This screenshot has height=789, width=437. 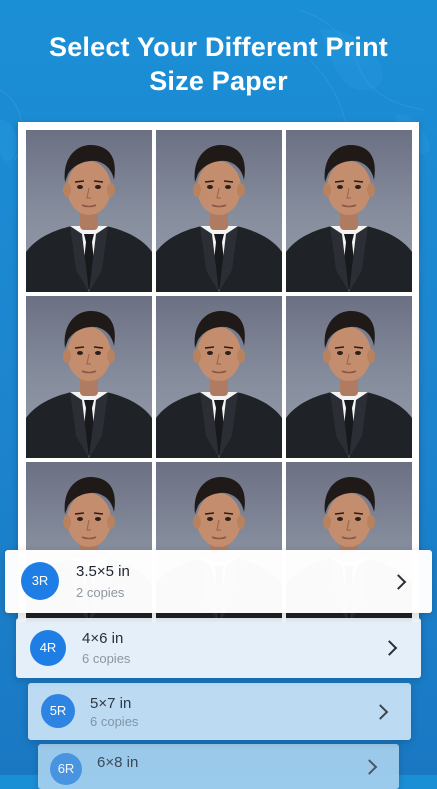 What do you see at coordinates (218, 81) in the screenshot?
I see `page-title-line-2: Size Paper` at bounding box center [218, 81].